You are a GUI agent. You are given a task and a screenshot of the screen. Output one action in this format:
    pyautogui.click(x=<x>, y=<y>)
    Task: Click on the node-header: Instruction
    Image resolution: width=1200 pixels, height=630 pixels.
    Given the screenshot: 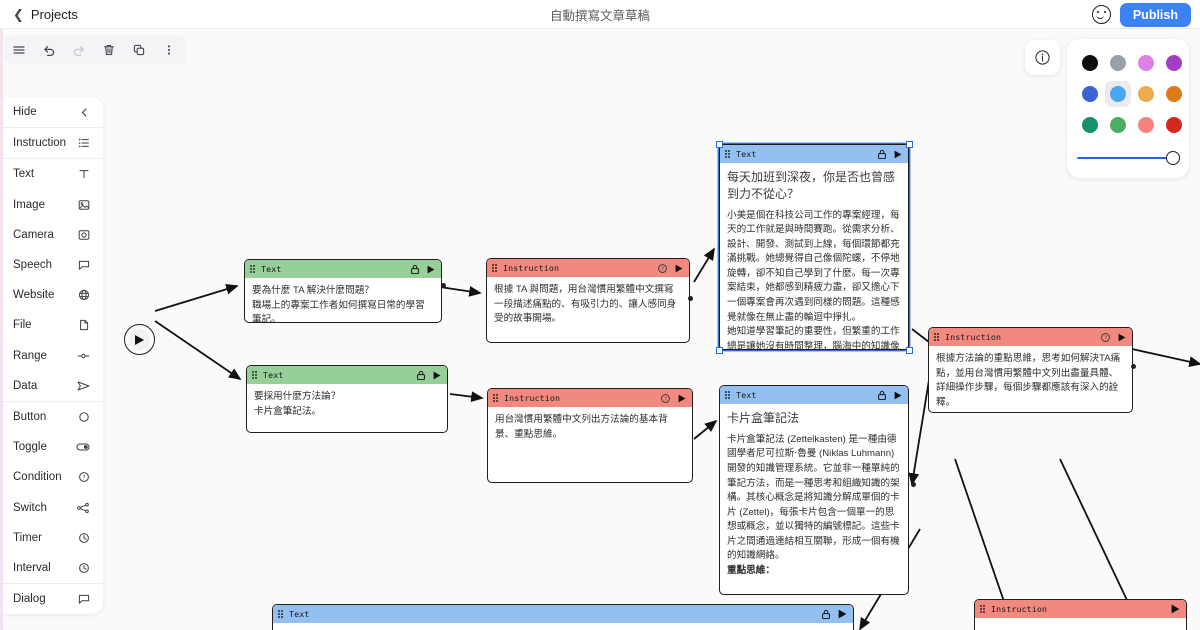 What is the action you would take?
    pyautogui.click(x=1080, y=609)
    